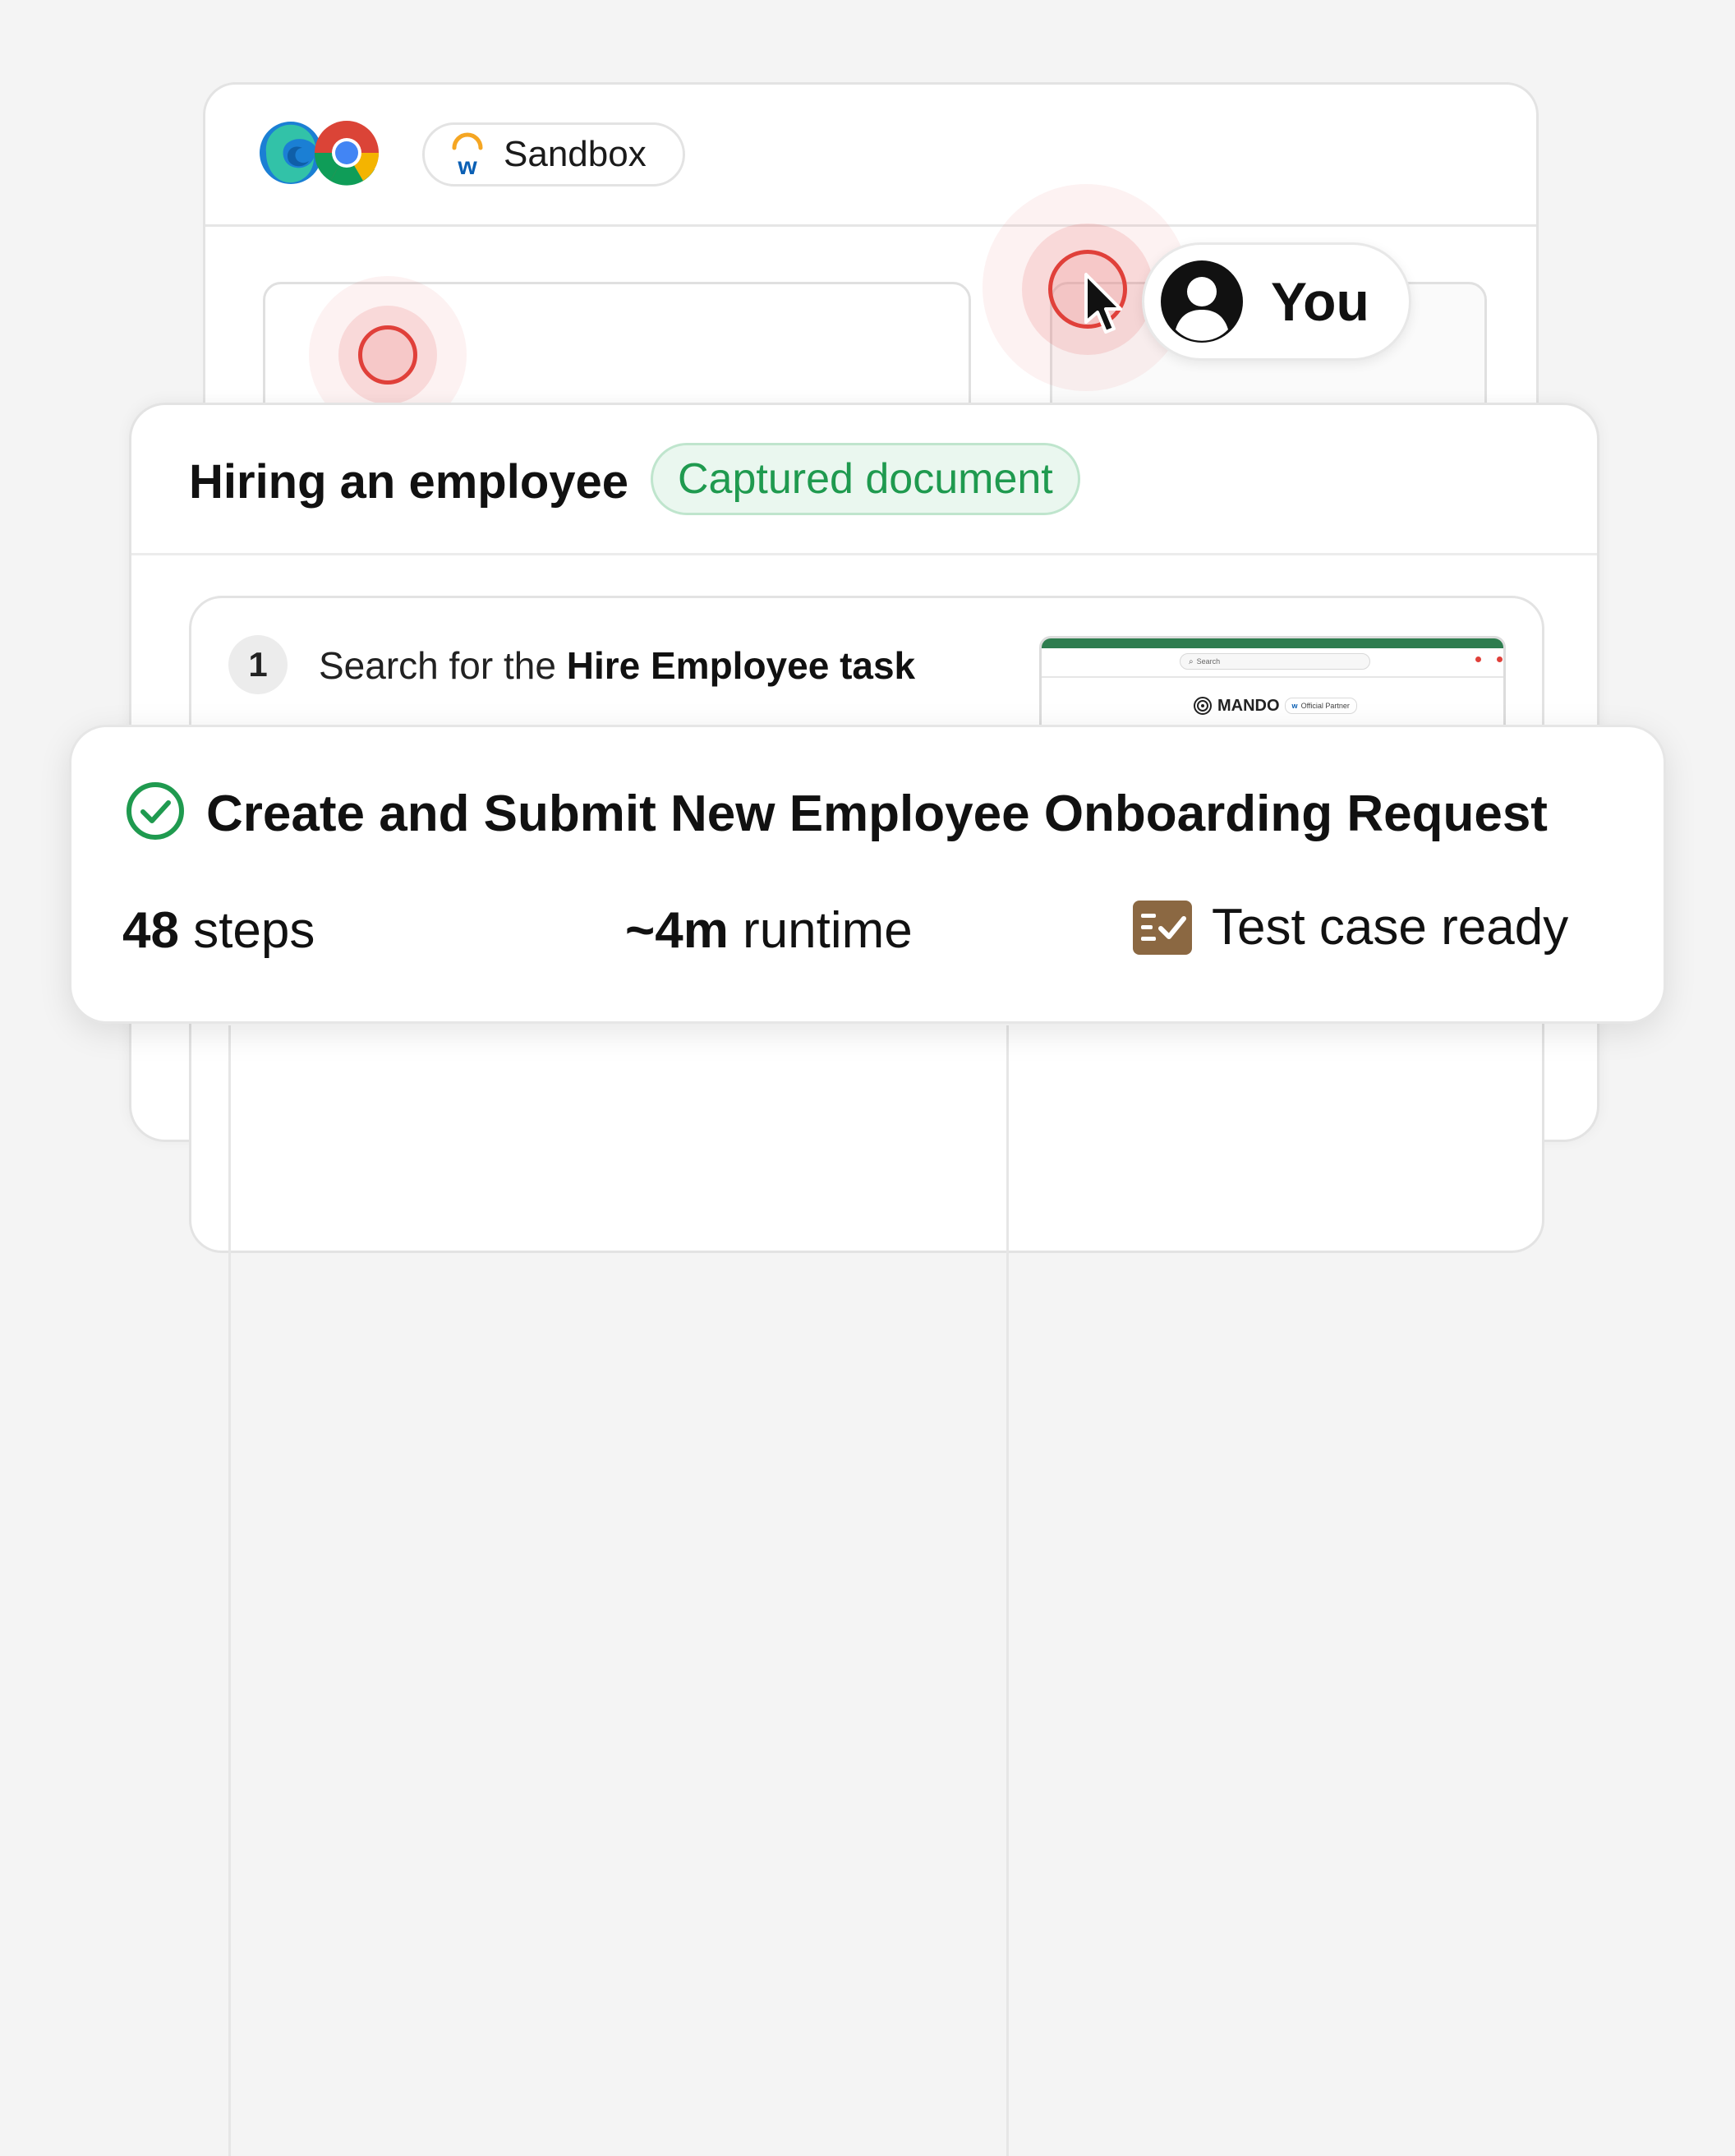  What do you see at coordinates (741, 665) in the screenshot?
I see `step-text-bold: Hire Employee task` at bounding box center [741, 665].